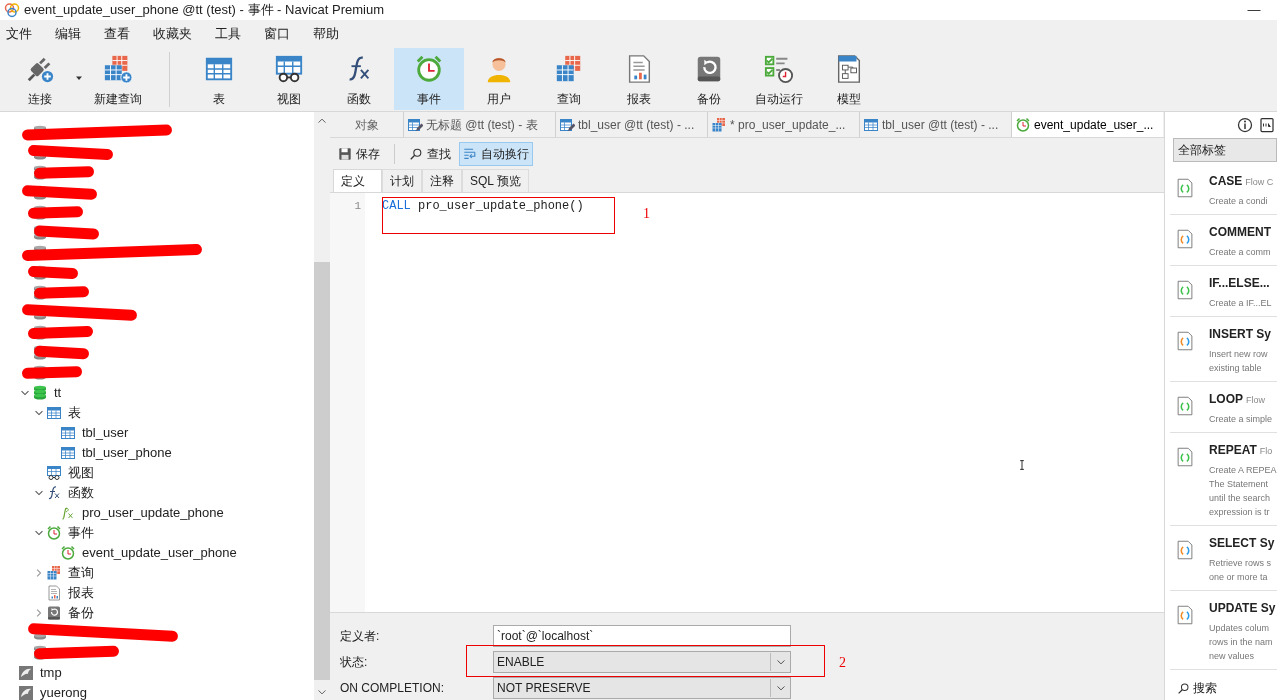 The height and width of the screenshot is (700, 1277). What do you see at coordinates (359, 153) in the screenshot?
I see `toolbar-button: 保存` at bounding box center [359, 153].